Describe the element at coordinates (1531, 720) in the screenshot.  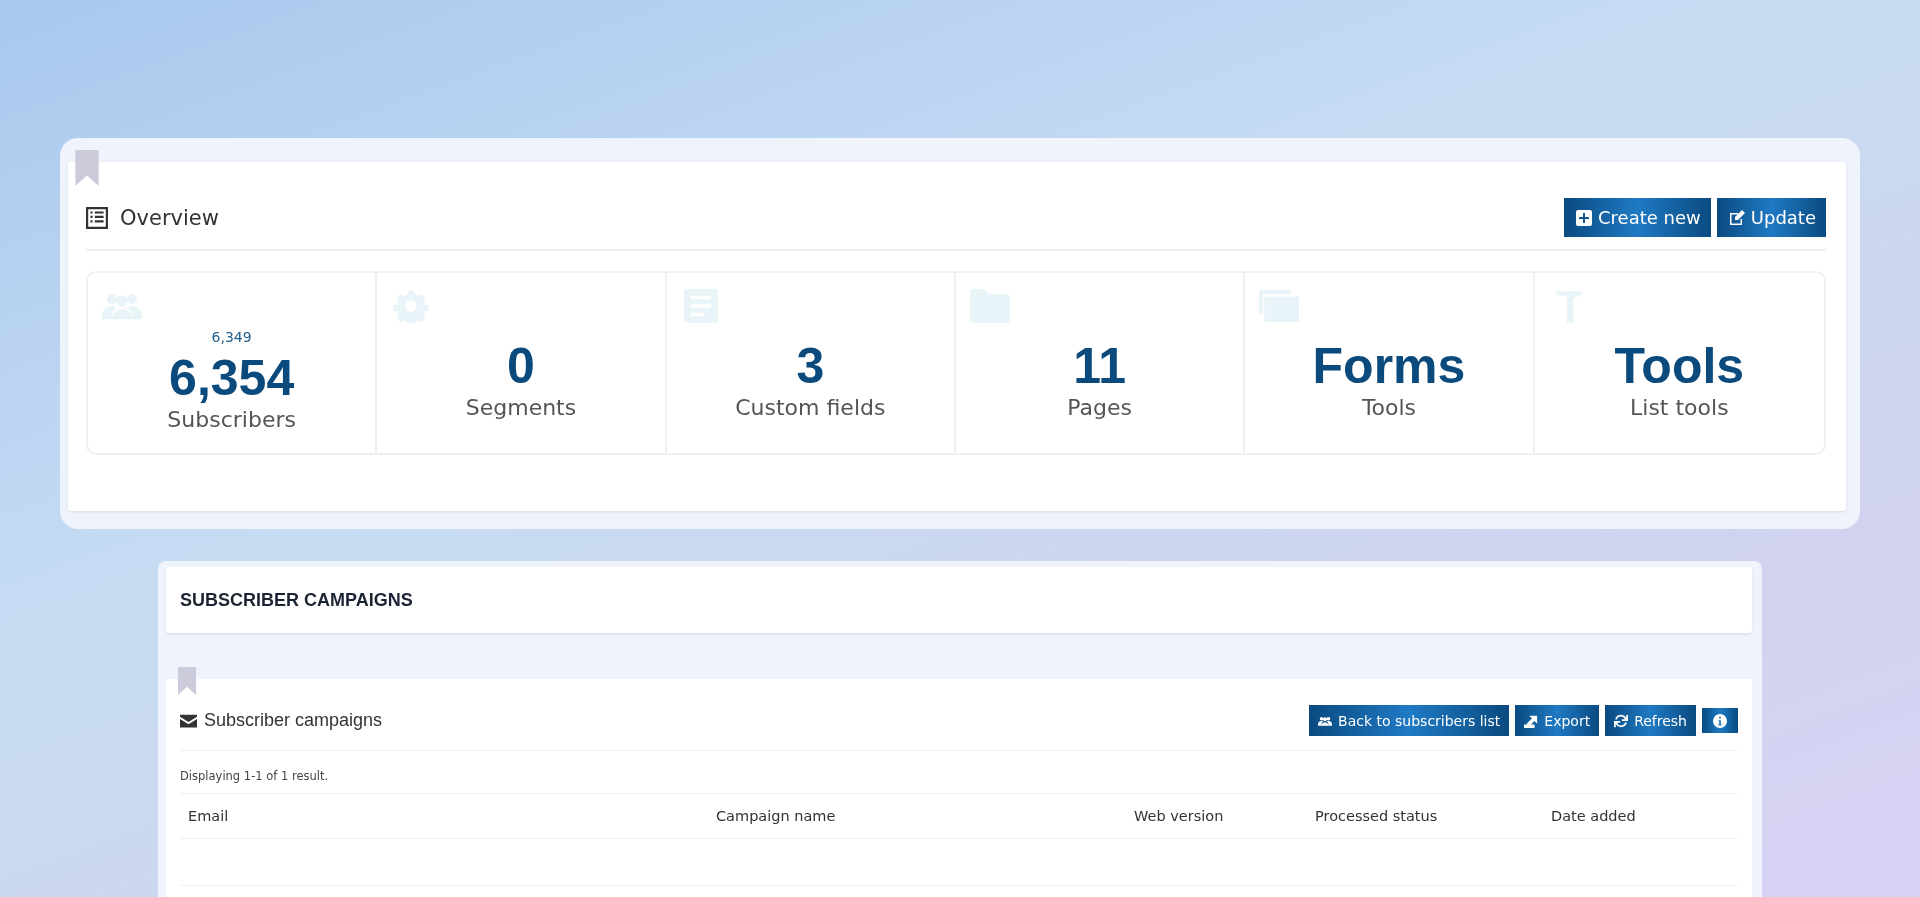
I see `export-icon` at that location.